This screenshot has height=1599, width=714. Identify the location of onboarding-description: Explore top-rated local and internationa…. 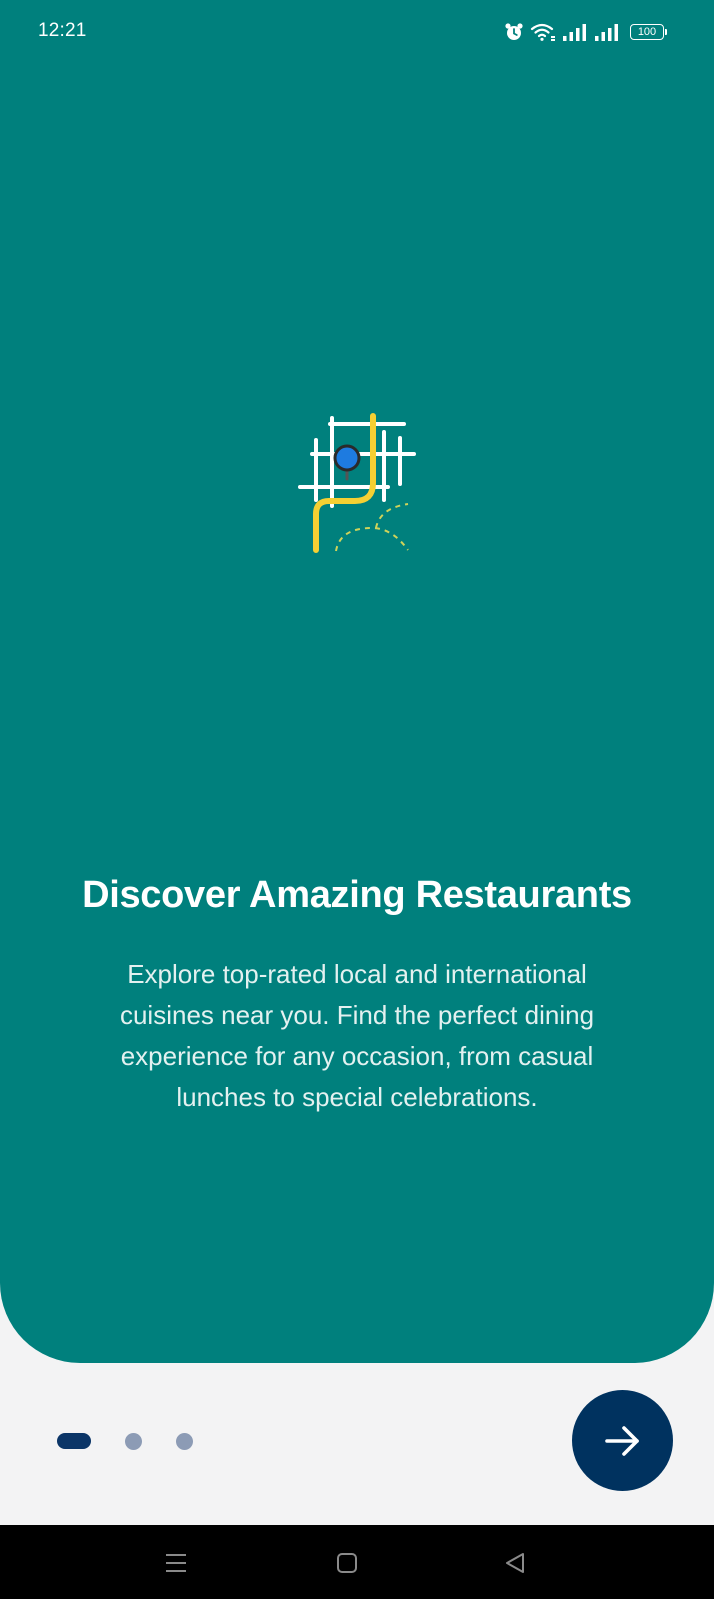
(357, 1035).